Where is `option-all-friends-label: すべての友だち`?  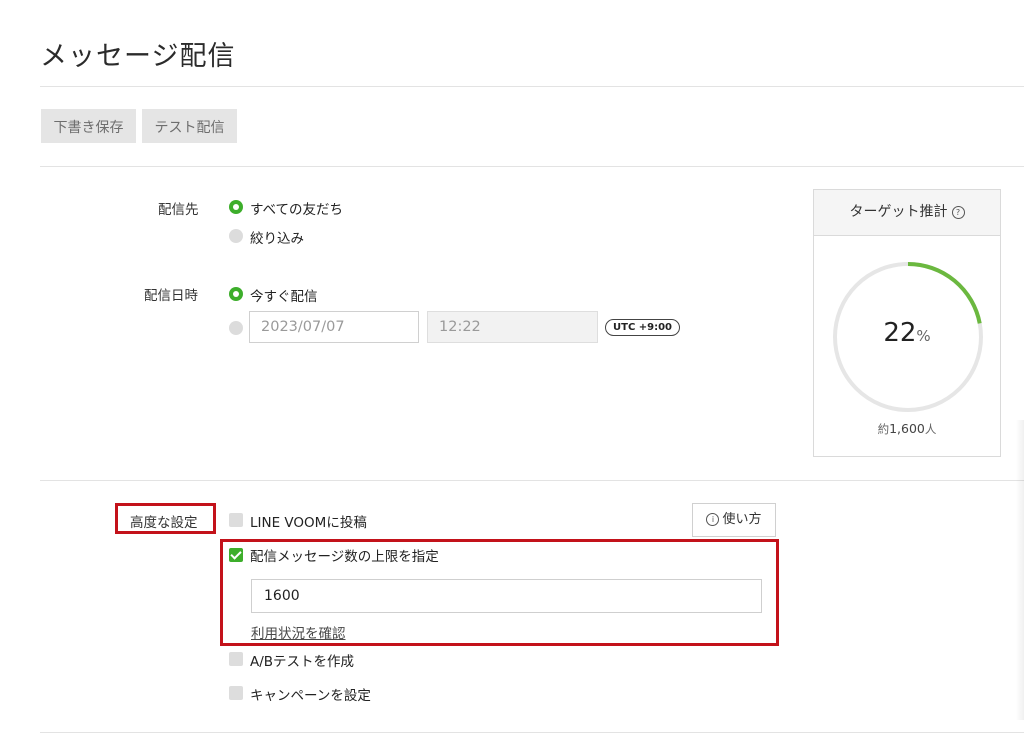
option-all-friends-label: すべての友だち is located at coordinates (296, 208).